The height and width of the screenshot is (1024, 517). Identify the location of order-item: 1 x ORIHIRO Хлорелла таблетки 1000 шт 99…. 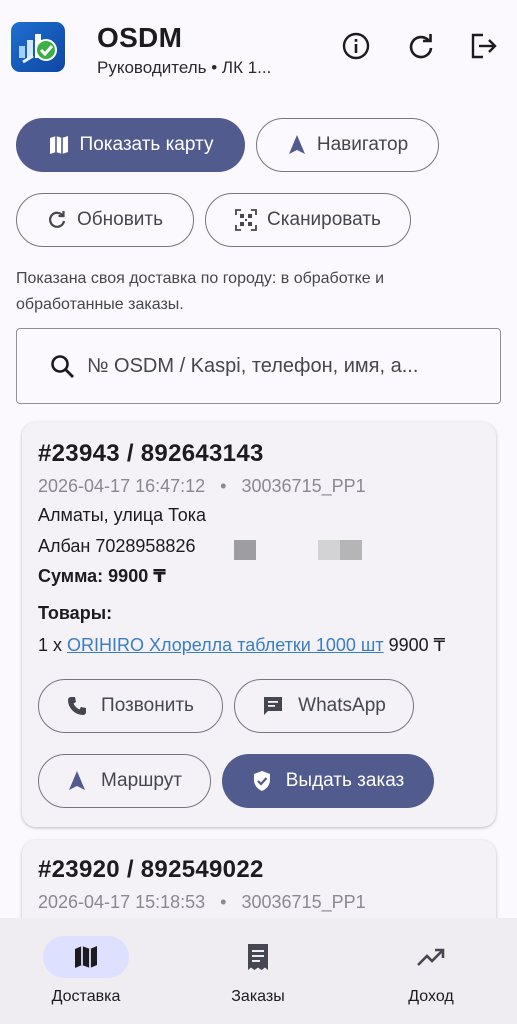
(241, 645).